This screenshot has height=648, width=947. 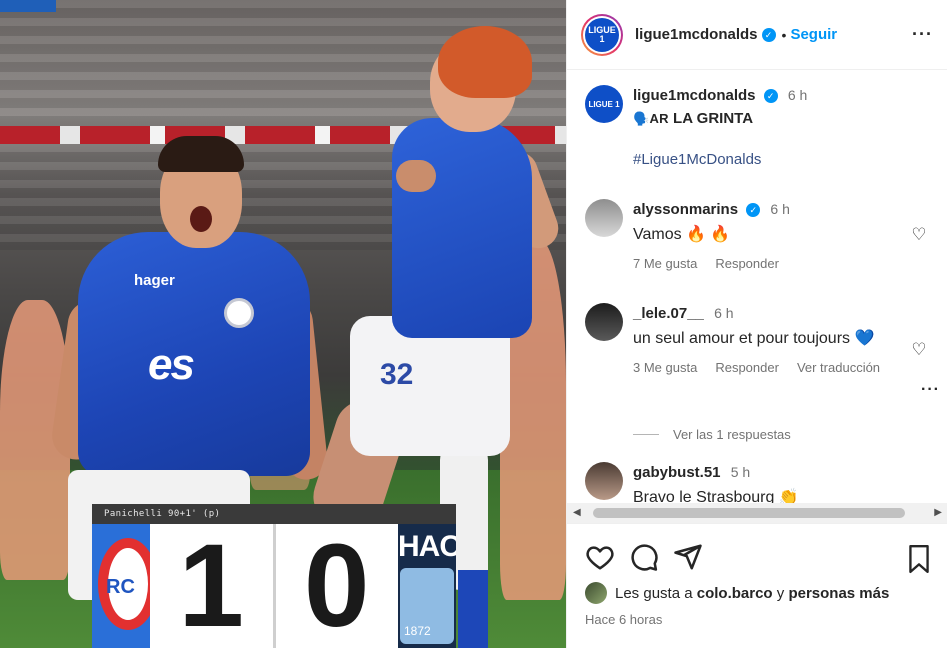 What do you see at coordinates (427, 586) in the screenshot?
I see `away-team-logo: HAC 1872` at bounding box center [427, 586].